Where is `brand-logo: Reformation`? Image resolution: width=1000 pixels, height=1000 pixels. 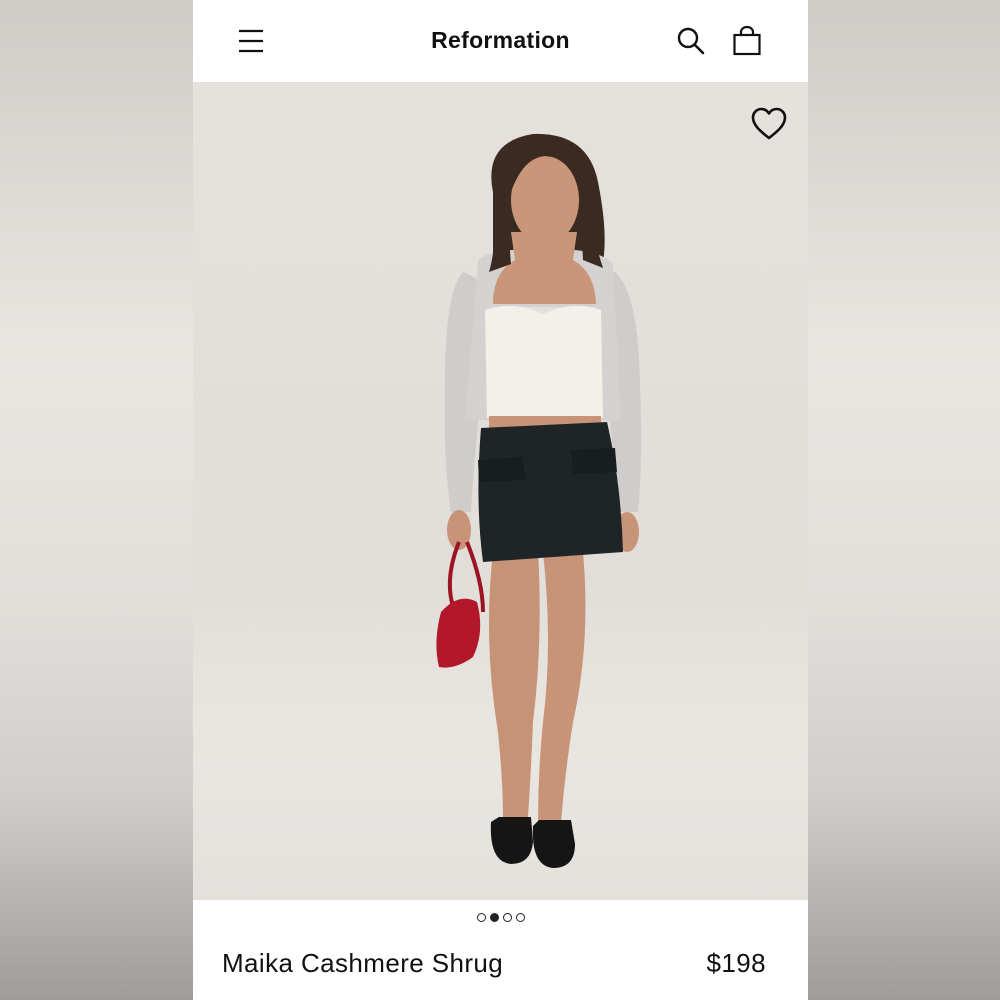
brand-logo: Reformation is located at coordinates (500, 40).